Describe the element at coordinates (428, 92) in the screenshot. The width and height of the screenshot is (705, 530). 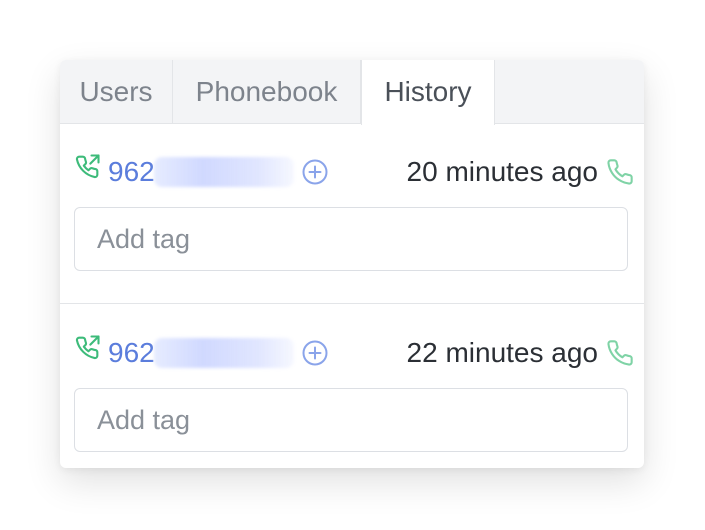
I see `tab-history: History` at that location.